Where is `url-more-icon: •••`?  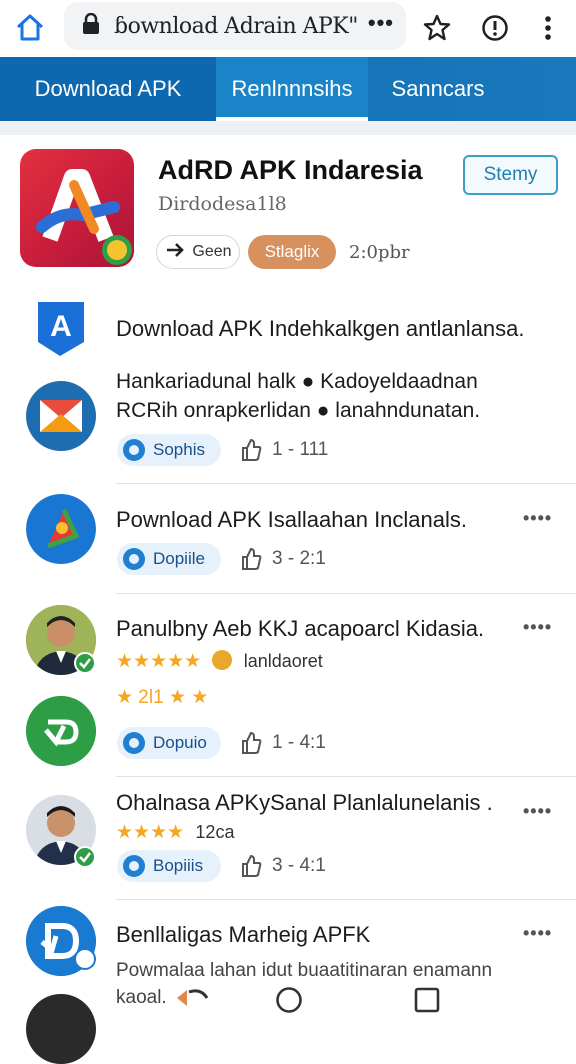
url-more-icon: ••• is located at coordinates (381, 23).